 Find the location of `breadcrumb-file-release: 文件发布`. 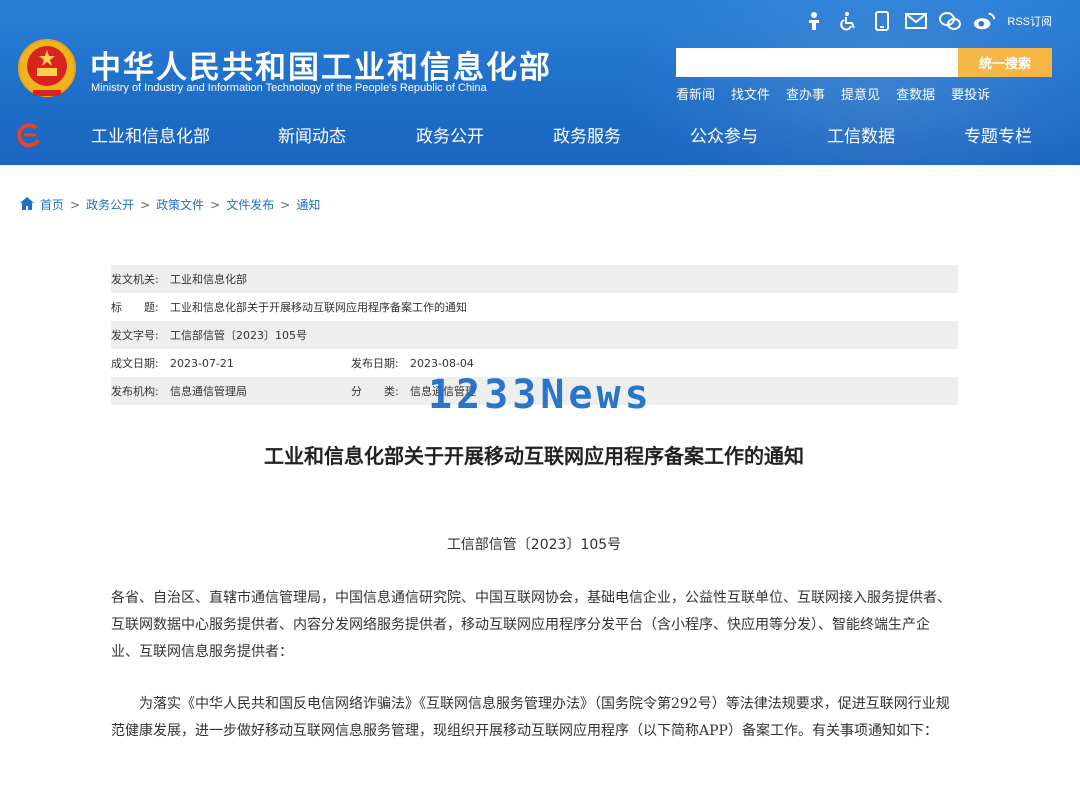

breadcrumb-file-release: 文件发布 is located at coordinates (250, 204).